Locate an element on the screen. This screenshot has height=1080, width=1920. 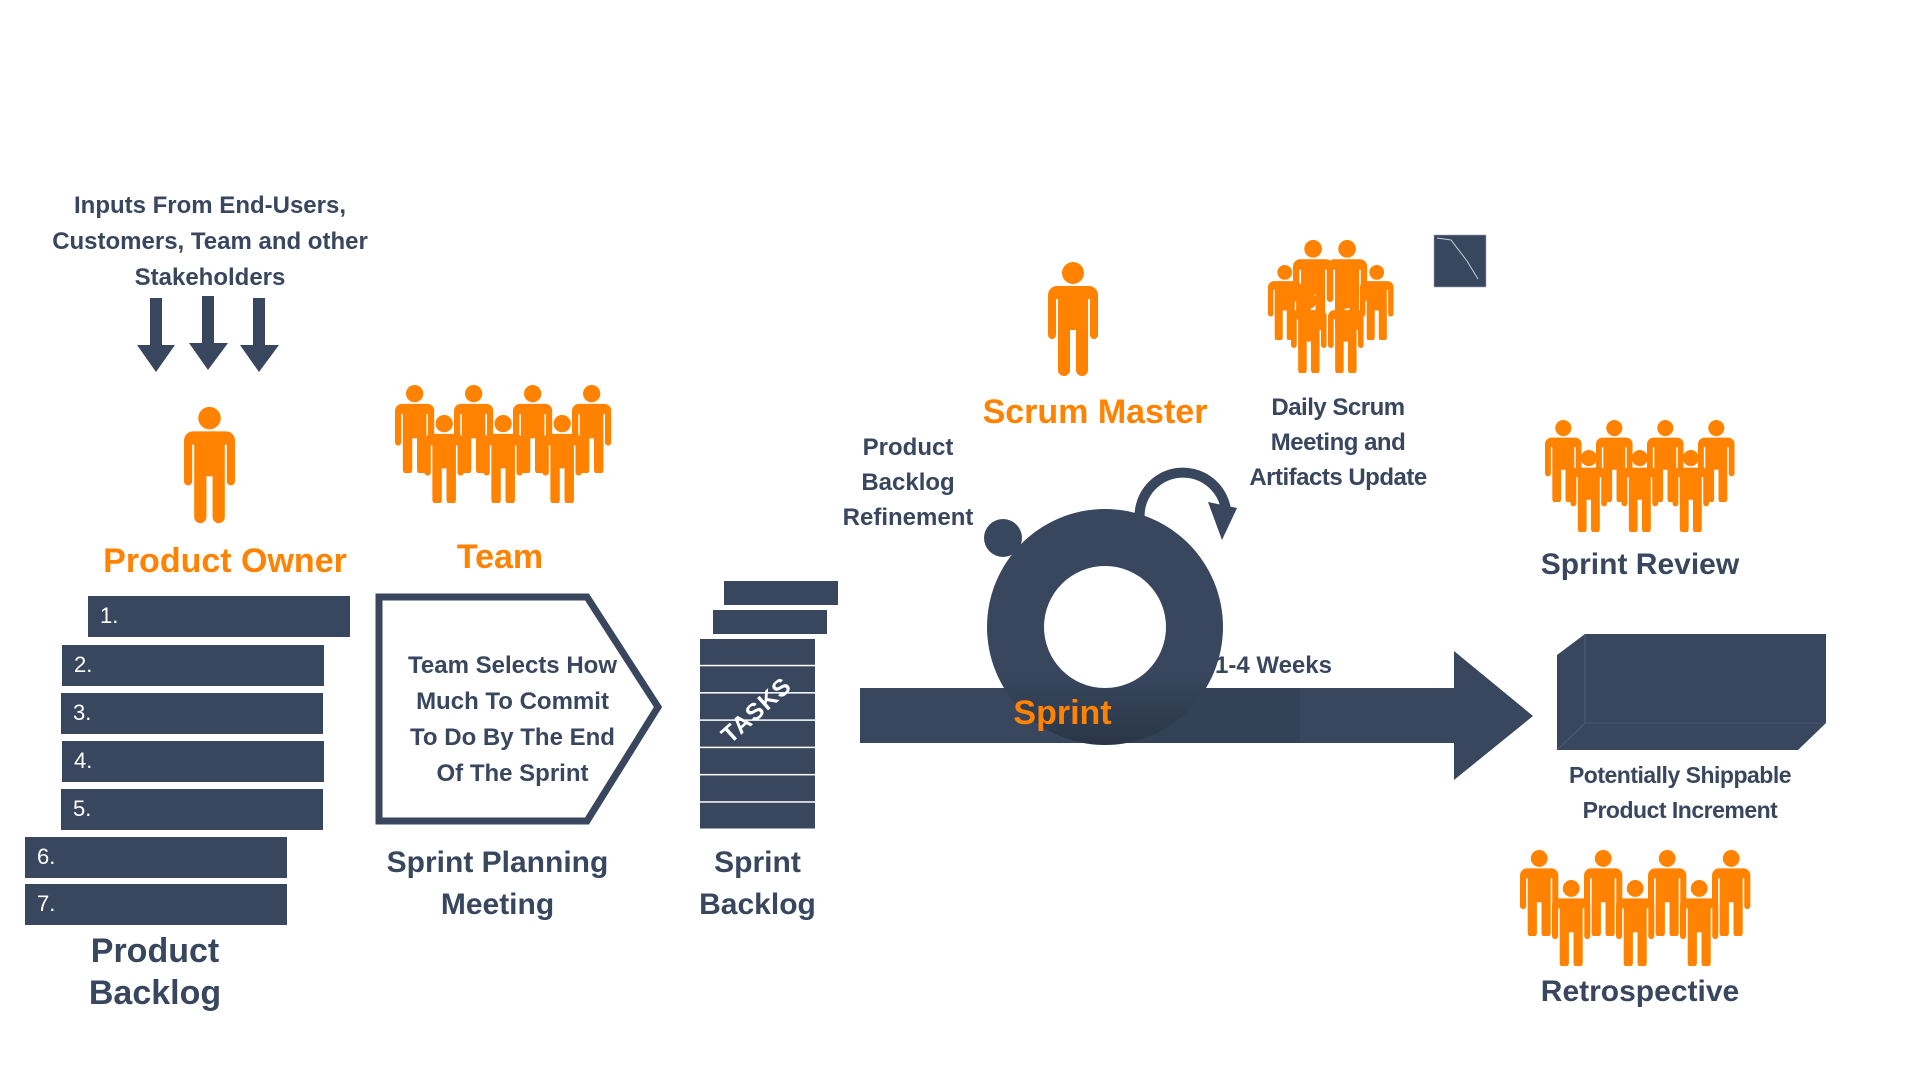
duration-label: 1-4 Weeks is located at coordinates (1273, 665).